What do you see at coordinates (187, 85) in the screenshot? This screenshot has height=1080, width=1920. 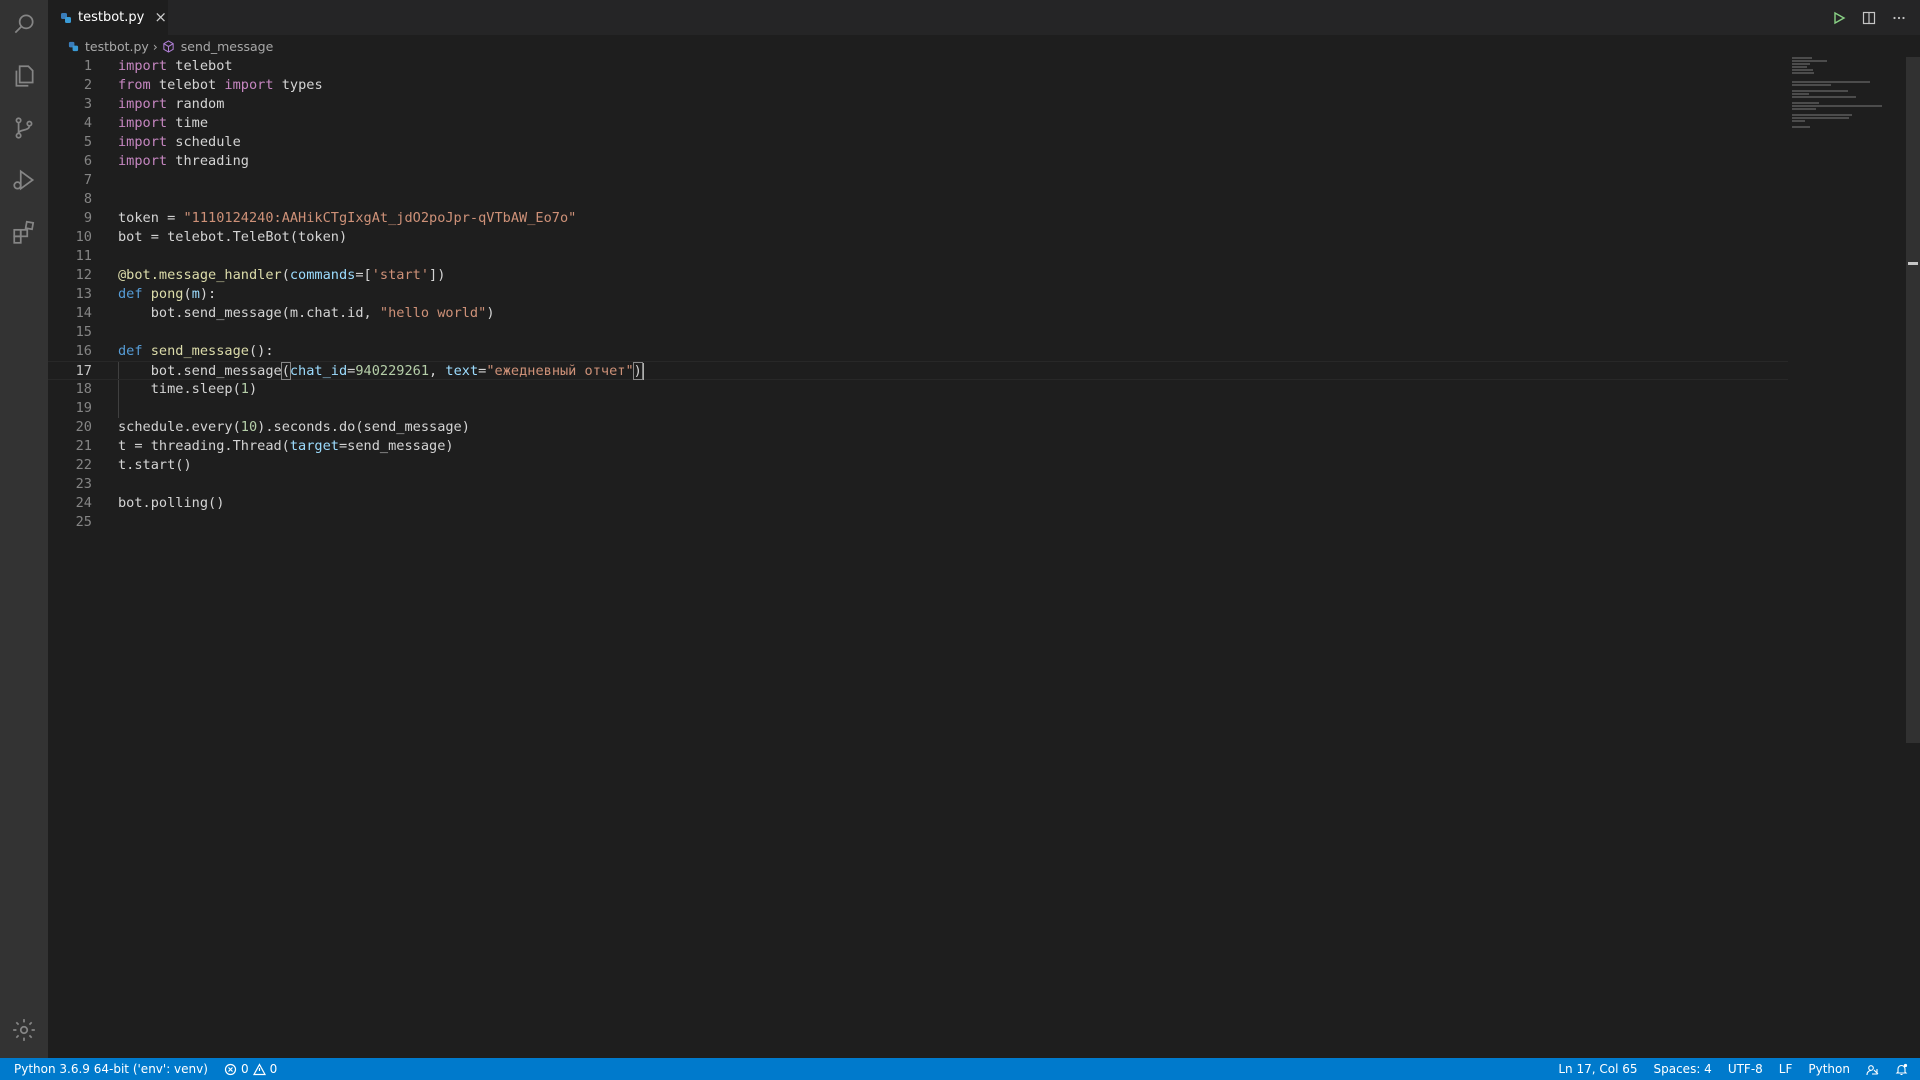 I see `code-token: telebot` at bounding box center [187, 85].